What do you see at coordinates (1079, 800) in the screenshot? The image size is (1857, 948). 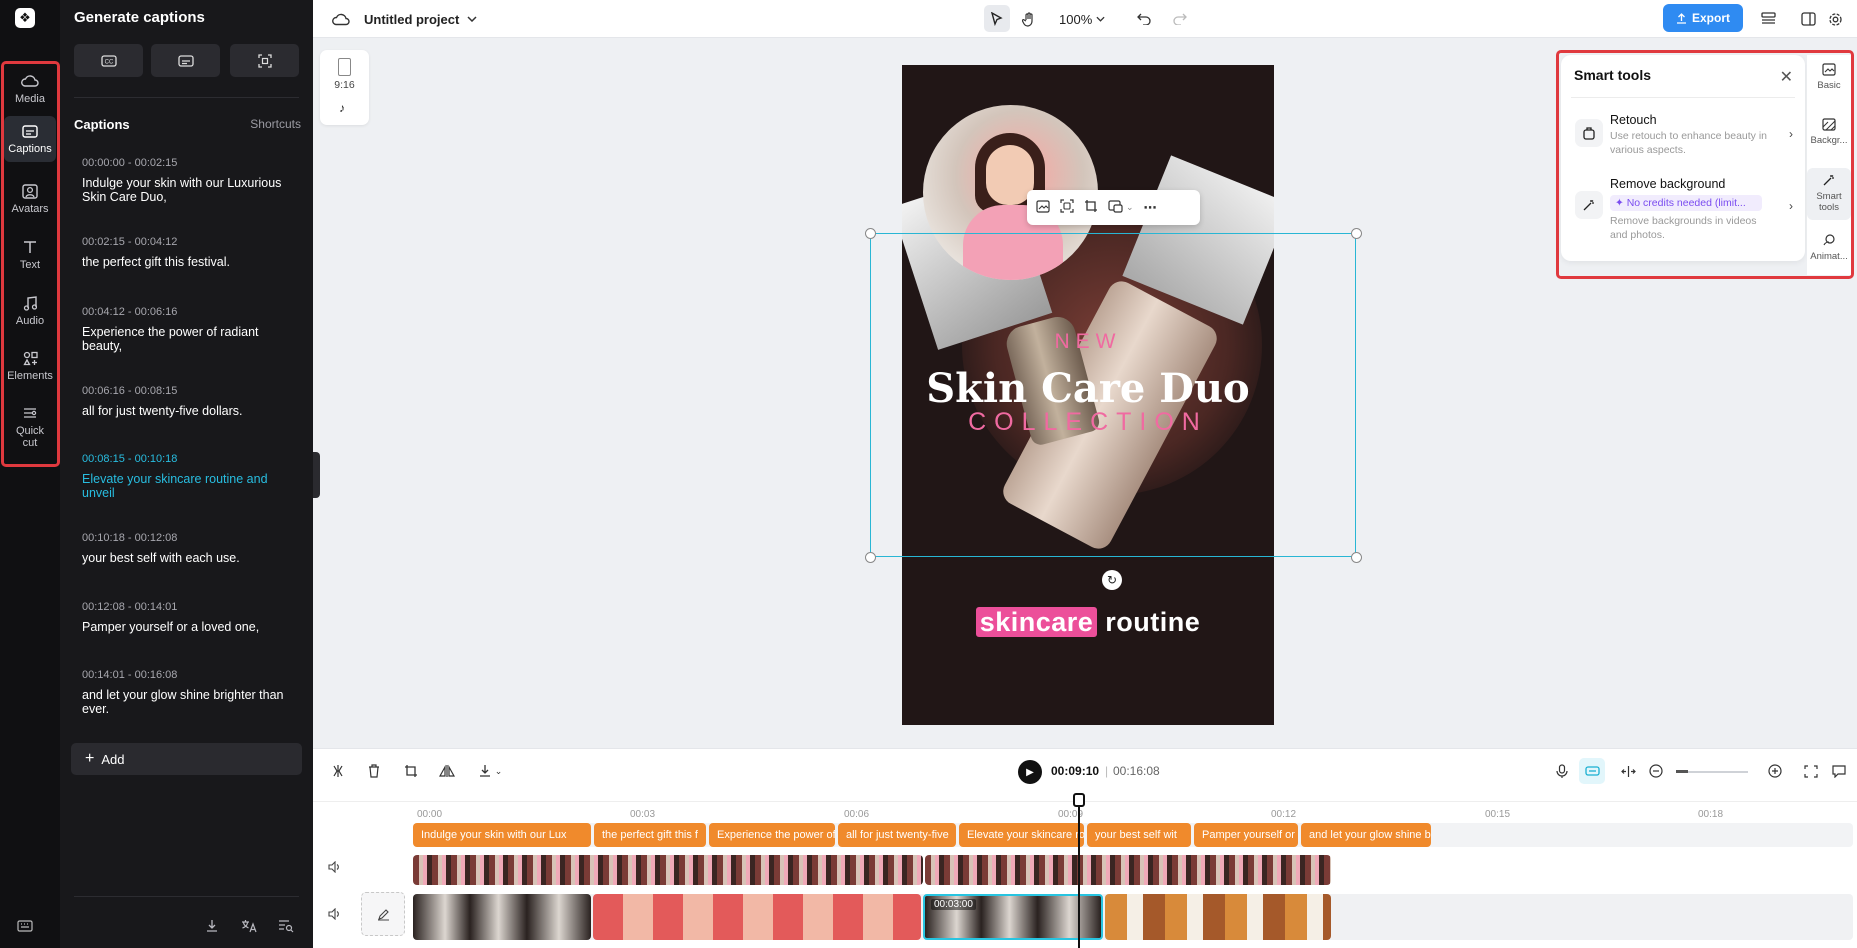 I see `playhead-handle` at bounding box center [1079, 800].